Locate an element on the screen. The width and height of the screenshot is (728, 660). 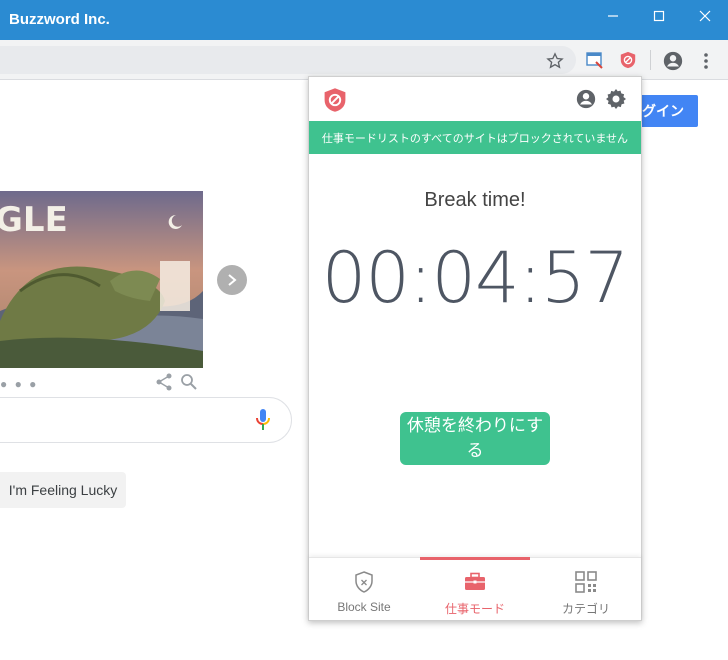
nav-label-work-mode: 仕事モード is located at coordinates (474, 609).